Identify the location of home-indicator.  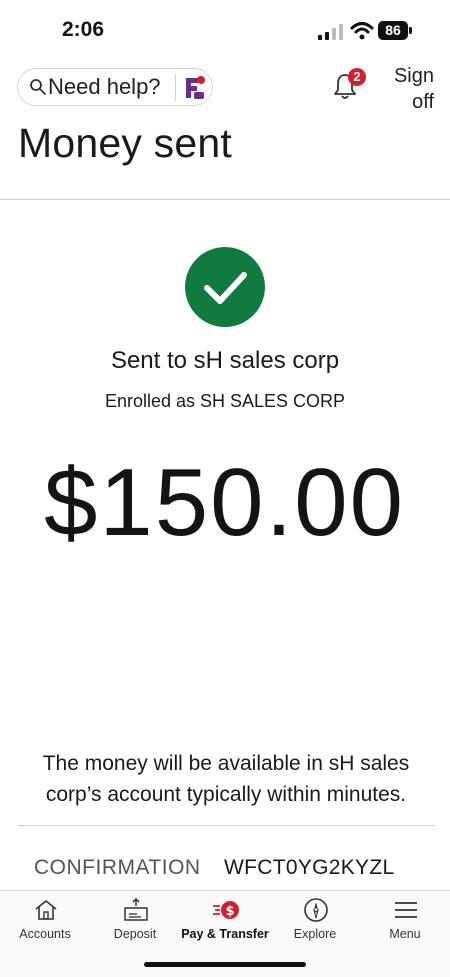
(225, 964).